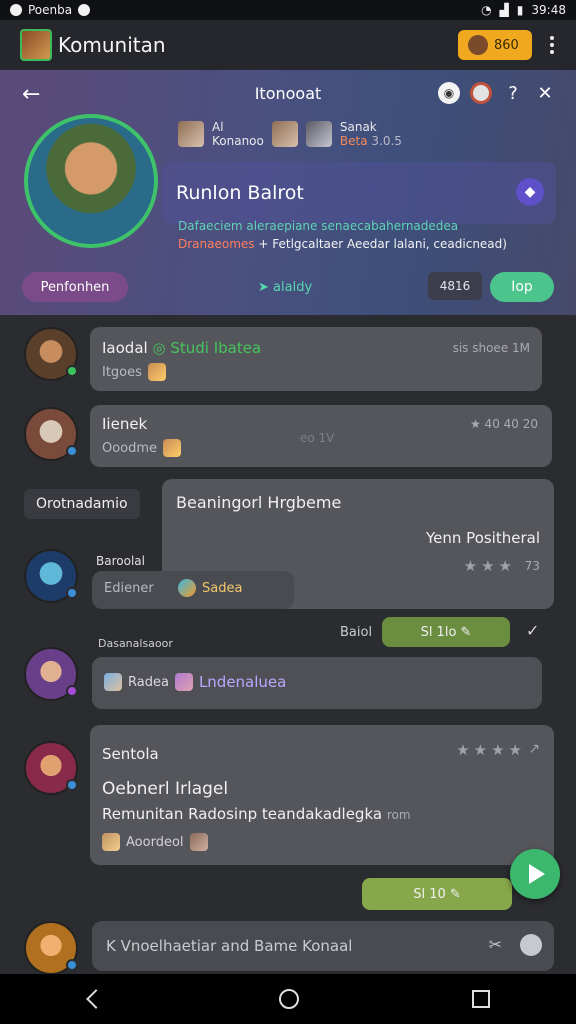 The width and height of the screenshot is (576, 1024). I want to click on friends-row: Al Konanoo Sanak Beta 3.0.5, so click(290, 134).